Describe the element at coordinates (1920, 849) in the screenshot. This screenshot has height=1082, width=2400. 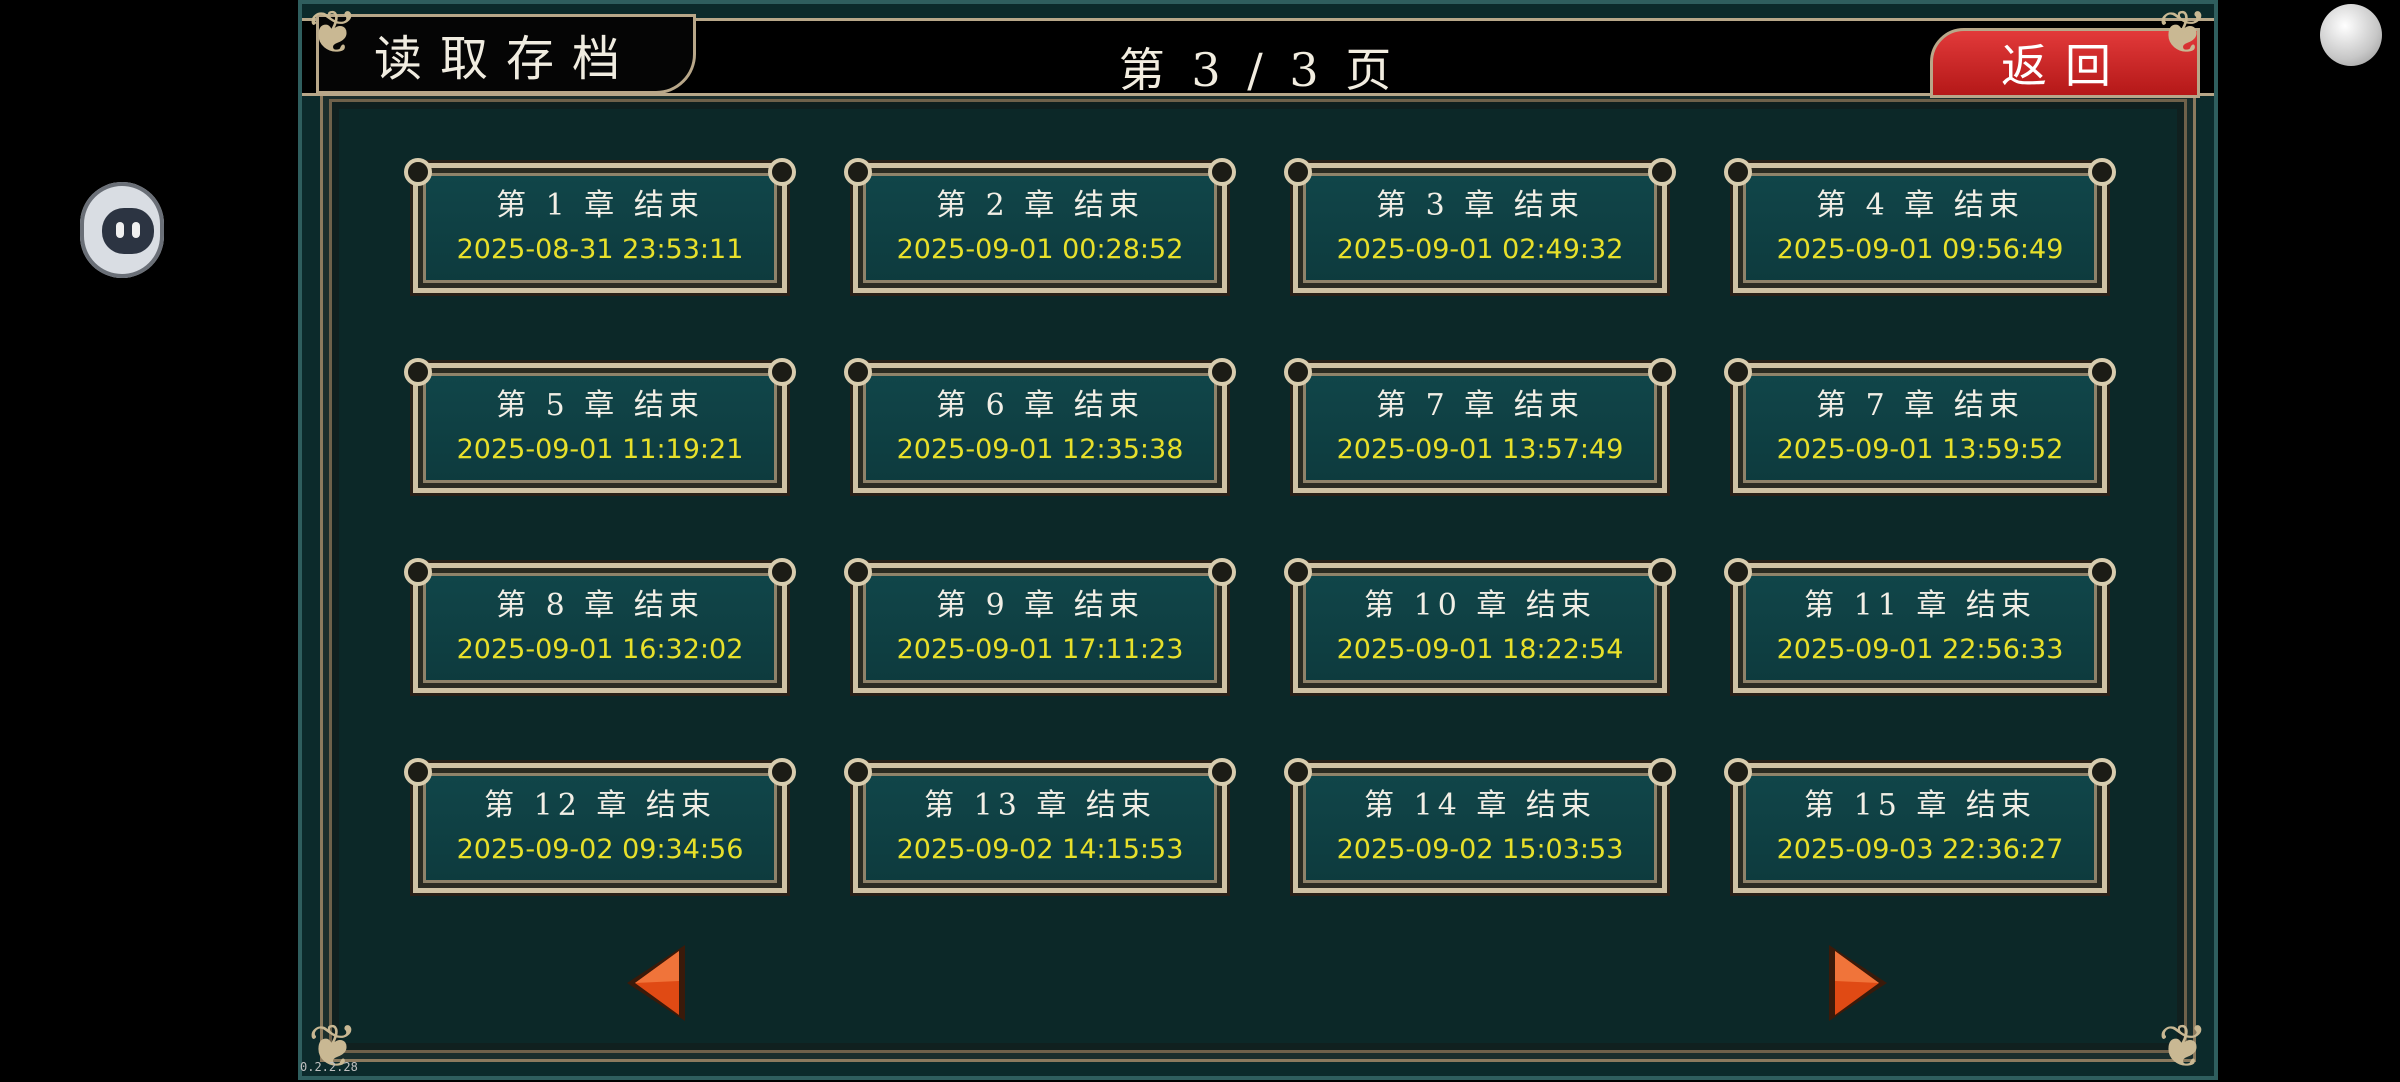
I see `save-slot-date: 2025-09-03 22:36:27` at that location.